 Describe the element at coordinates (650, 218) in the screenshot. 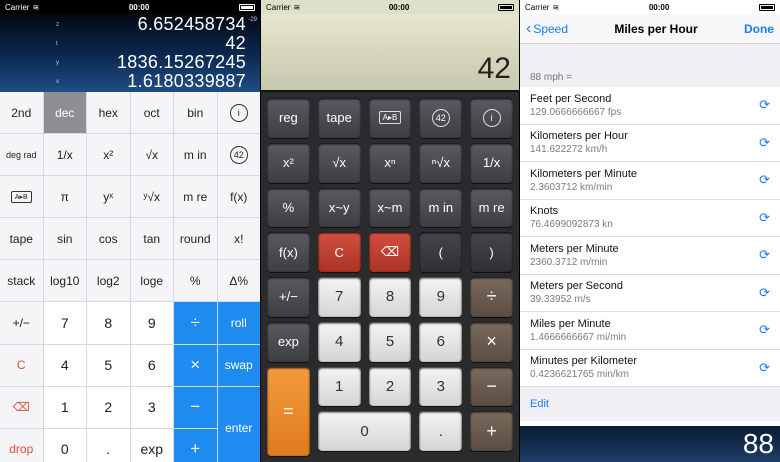

I see `list-item: Knots 76.4699092873 kn ⟳` at that location.